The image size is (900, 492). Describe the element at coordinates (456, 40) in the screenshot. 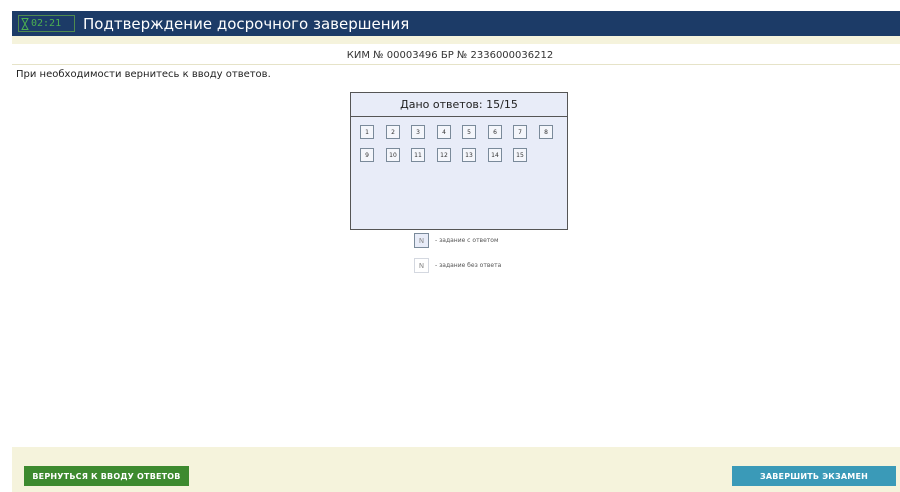

I see `header-strip` at that location.